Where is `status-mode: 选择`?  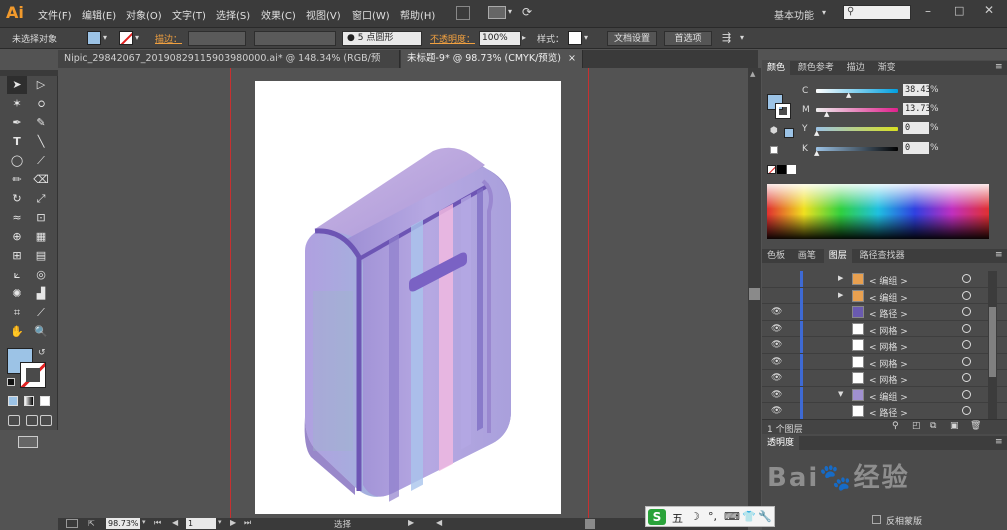
status-mode: 选择 is located at coordinates (342, 524).